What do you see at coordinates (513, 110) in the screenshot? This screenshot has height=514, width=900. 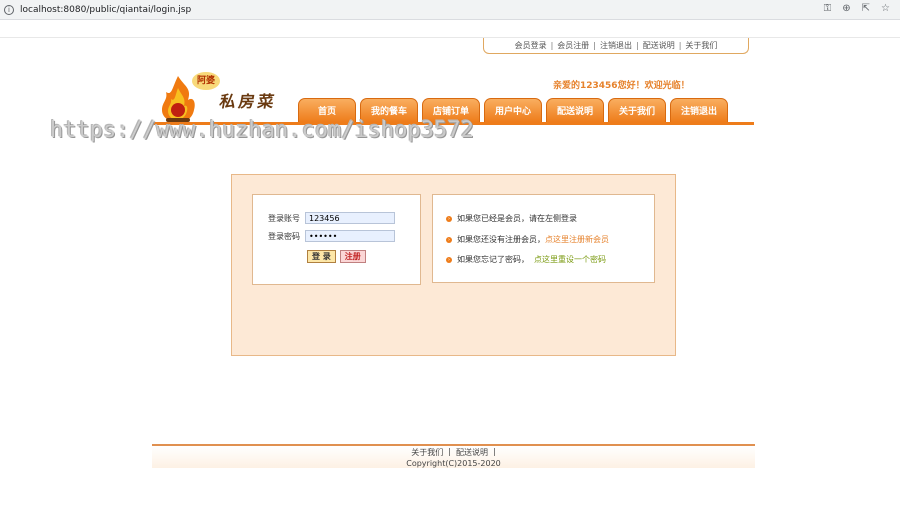 I see `nav-tab-user-center: 用户中心` at bounding box center [513, 110].